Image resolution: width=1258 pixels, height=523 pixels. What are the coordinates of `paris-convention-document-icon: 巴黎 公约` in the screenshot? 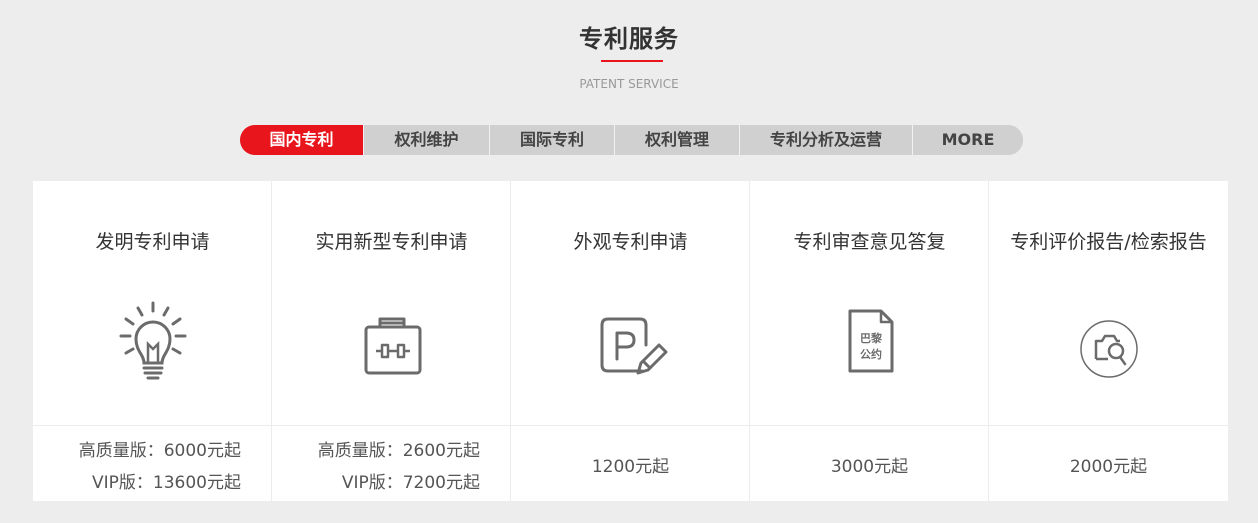 It's located at (871, 341).